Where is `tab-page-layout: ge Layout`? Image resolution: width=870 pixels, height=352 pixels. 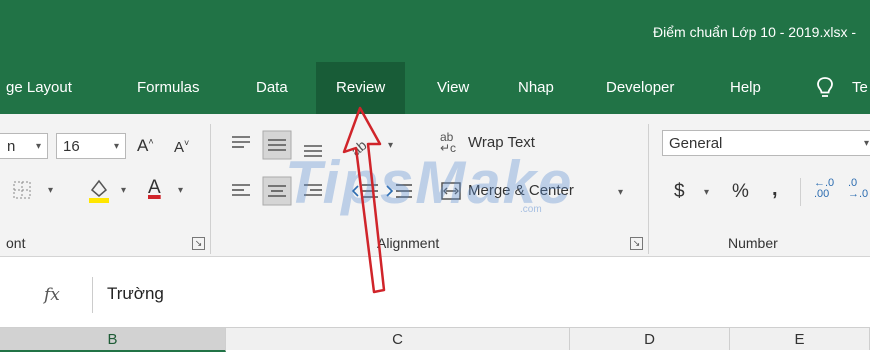
tab-page-layout: ge Layout is located at coordinates (39, 88).